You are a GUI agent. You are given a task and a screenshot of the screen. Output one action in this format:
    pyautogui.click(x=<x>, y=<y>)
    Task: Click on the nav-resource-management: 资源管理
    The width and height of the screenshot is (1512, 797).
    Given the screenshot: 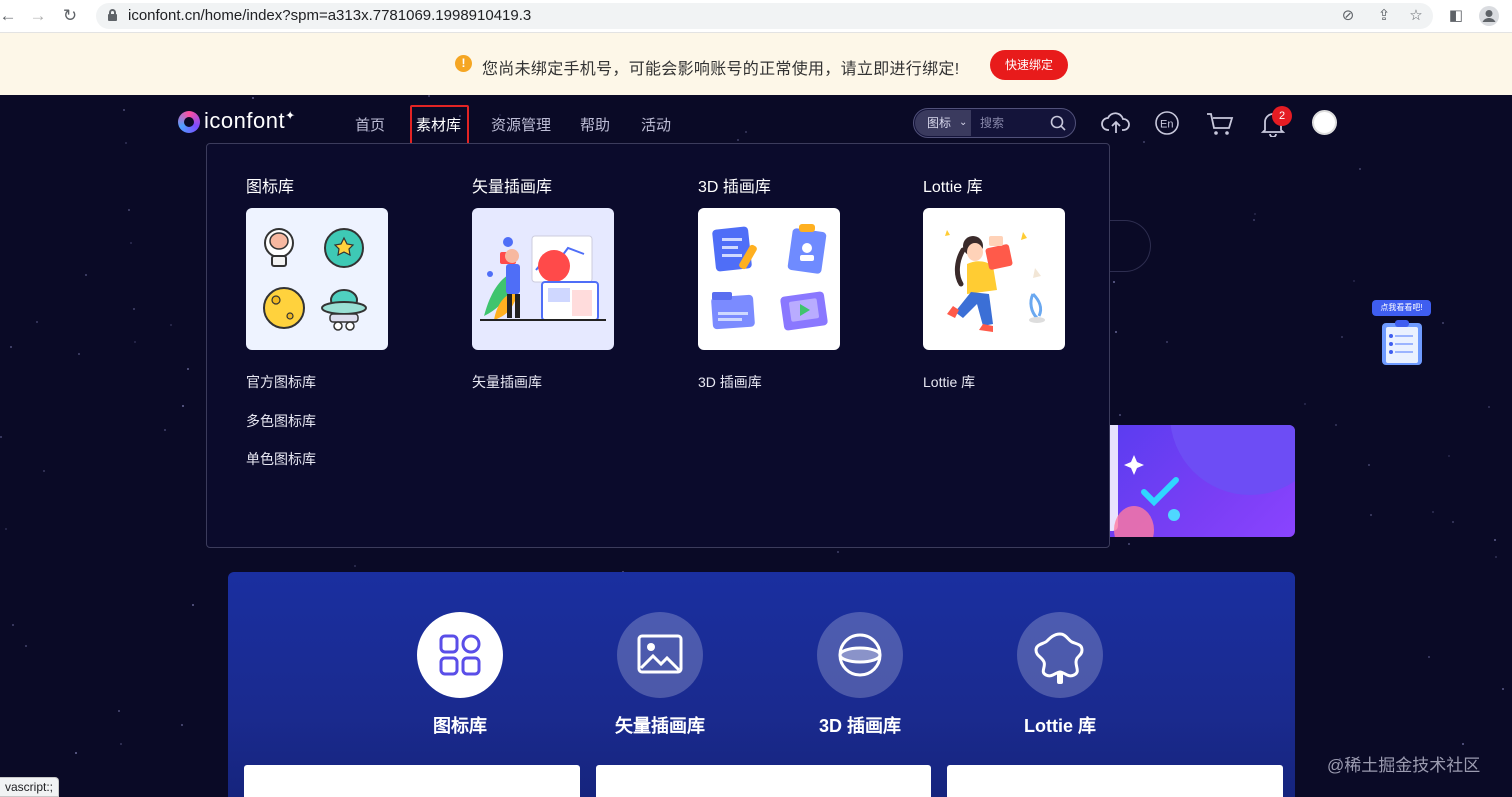 What is the action you would take?
    pyautogui.click(x=521, y=124)
    